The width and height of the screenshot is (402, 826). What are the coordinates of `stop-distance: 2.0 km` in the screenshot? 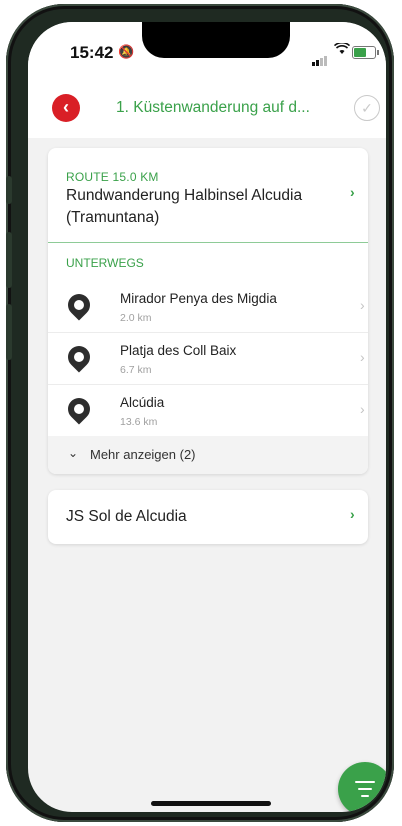 It's located at (136, 318).